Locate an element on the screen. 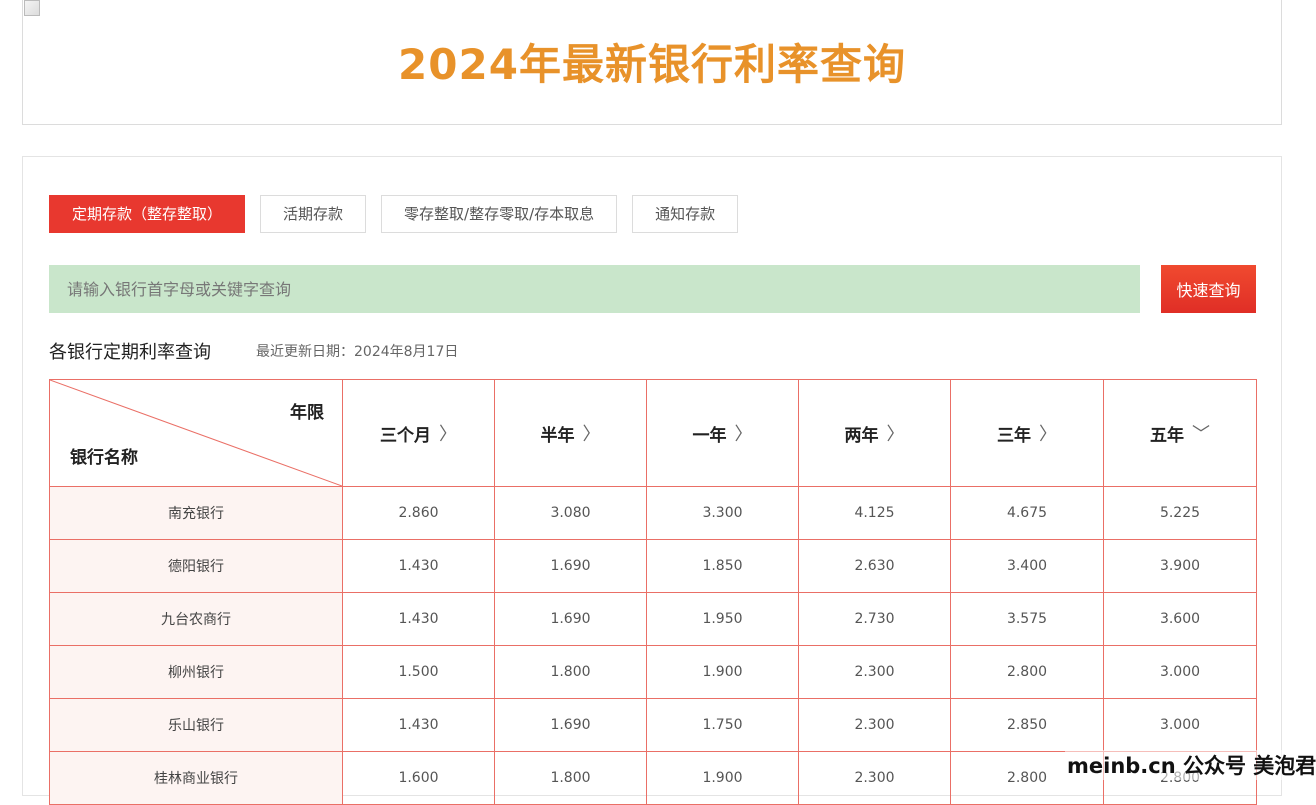  rate-cell: 2.730 is located at coordinates (874, 619).